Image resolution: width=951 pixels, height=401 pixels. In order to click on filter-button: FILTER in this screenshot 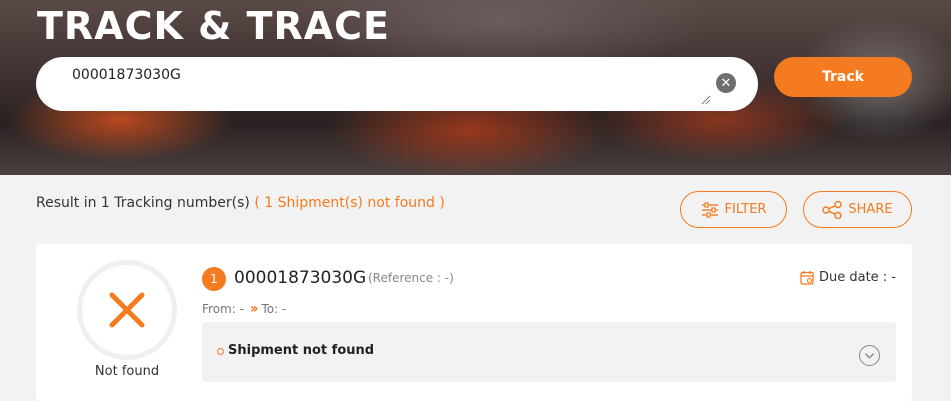, I will do `click(733, 209)`.